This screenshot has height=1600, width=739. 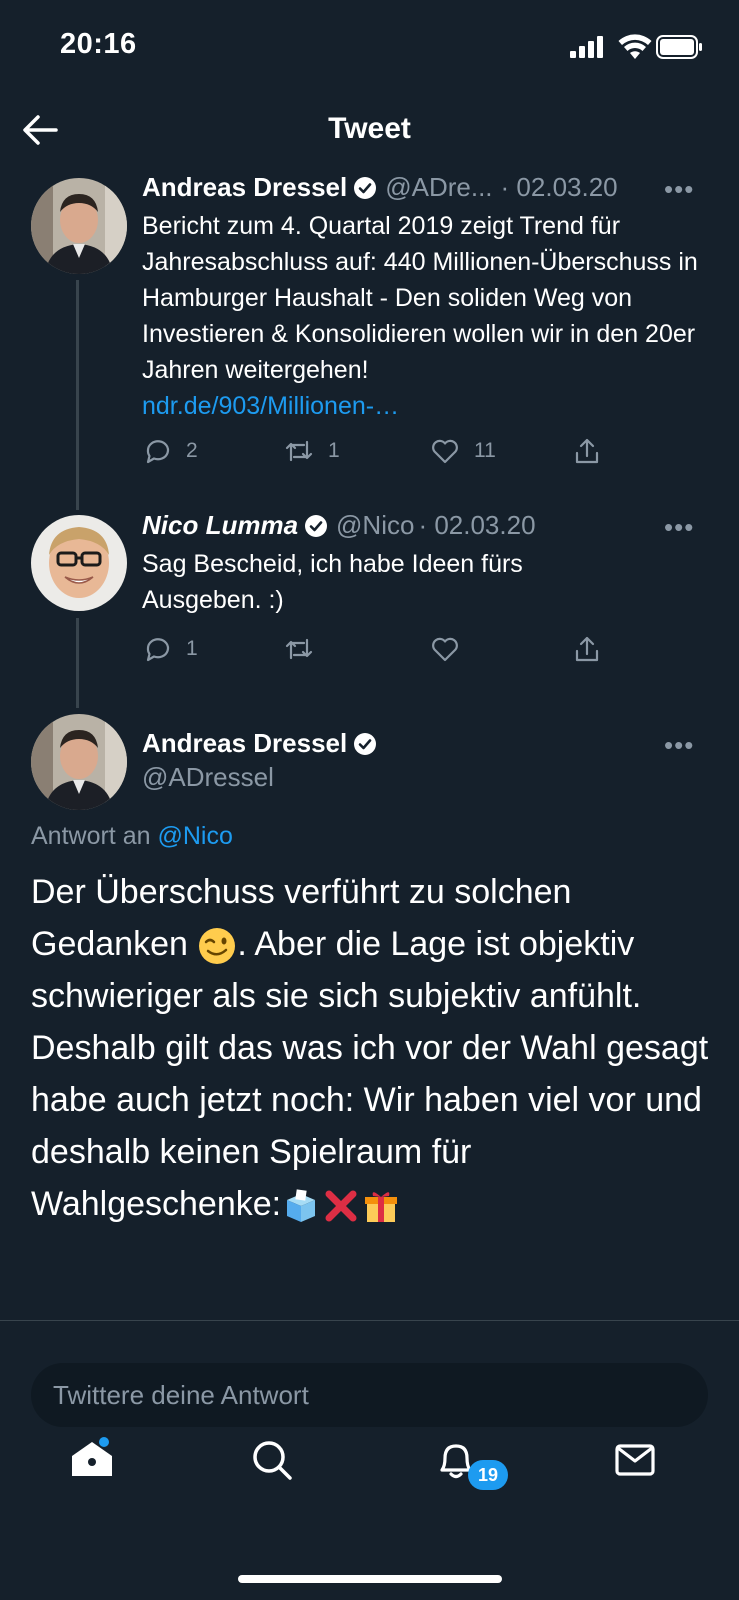 What do you see at coordinates (192, 648) in the screenshot?
I see `reply-count: 1` at bounding box center [192, 648].